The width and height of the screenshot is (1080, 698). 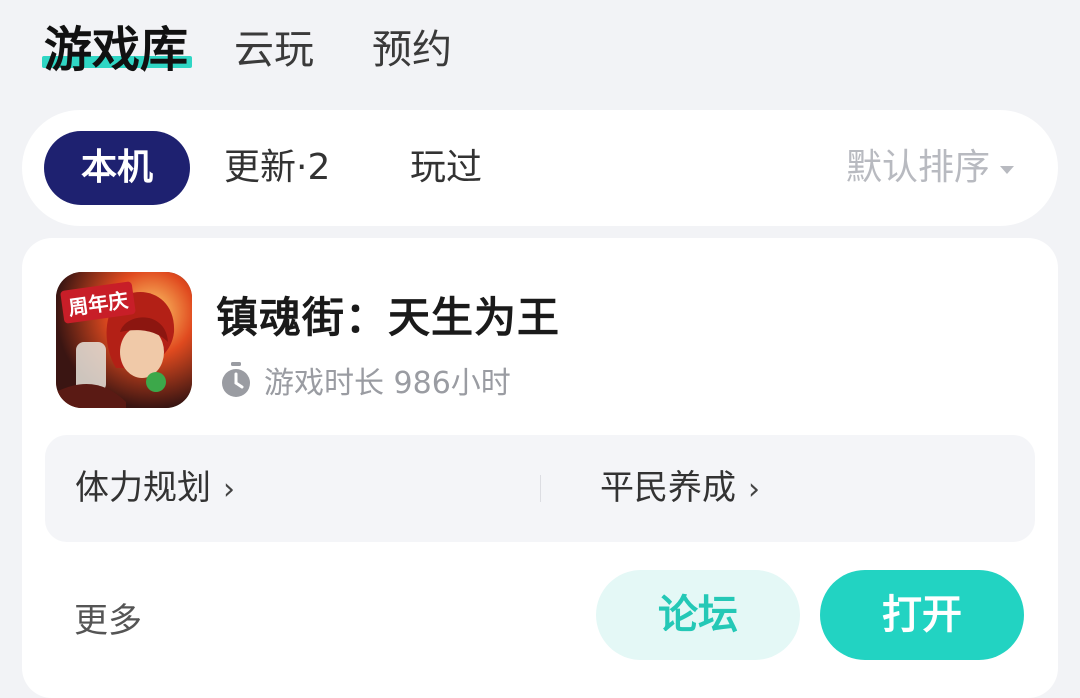 What do you see at coordinates (124, 340) in the screenshot?
I see `game-icon: 周年庆` at bounding box center [124, 340].